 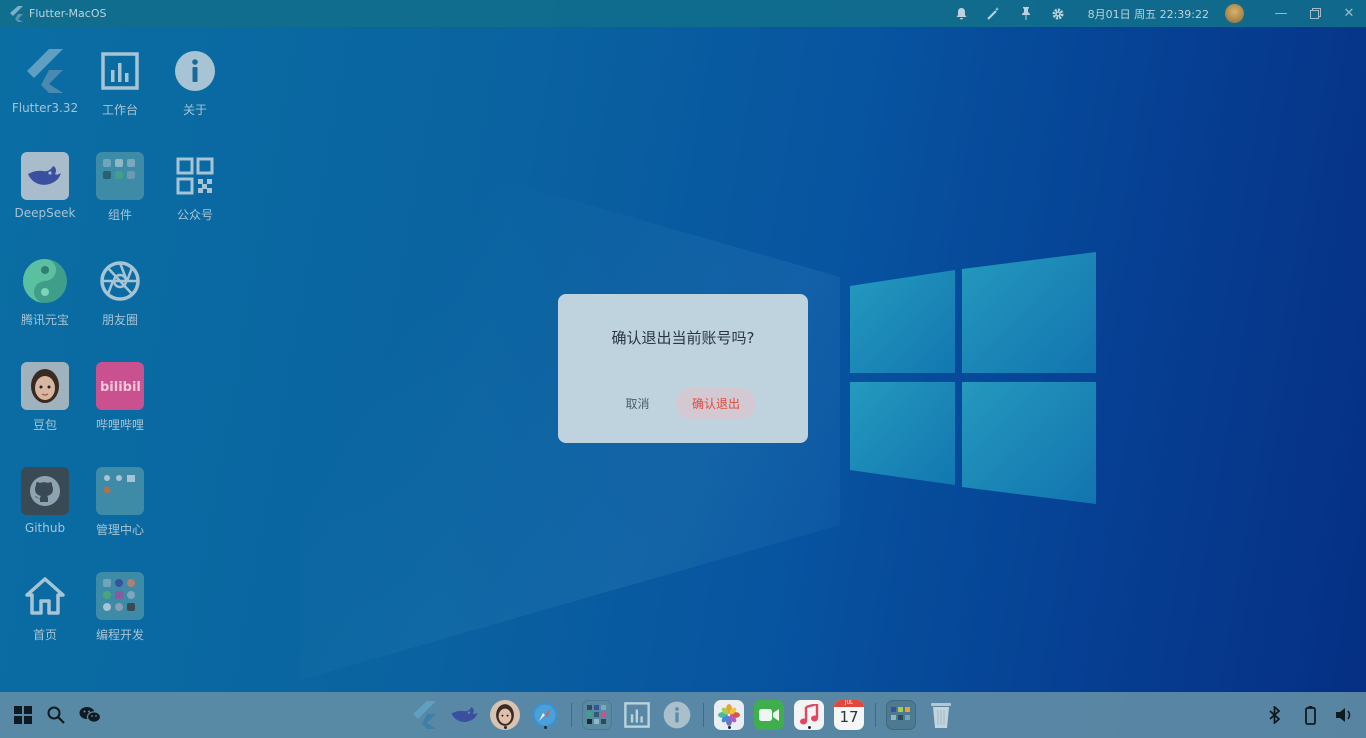 I want to click on home-icon, so click(x=45, y=596).